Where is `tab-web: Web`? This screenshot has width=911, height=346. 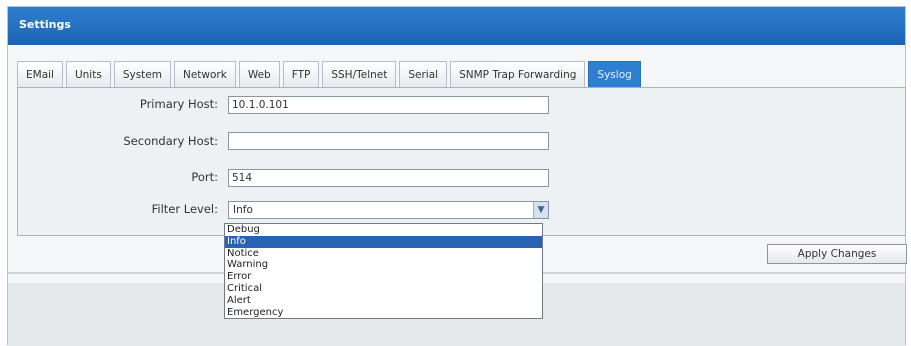 tab-web: Web is located at coordinates (259, 74).